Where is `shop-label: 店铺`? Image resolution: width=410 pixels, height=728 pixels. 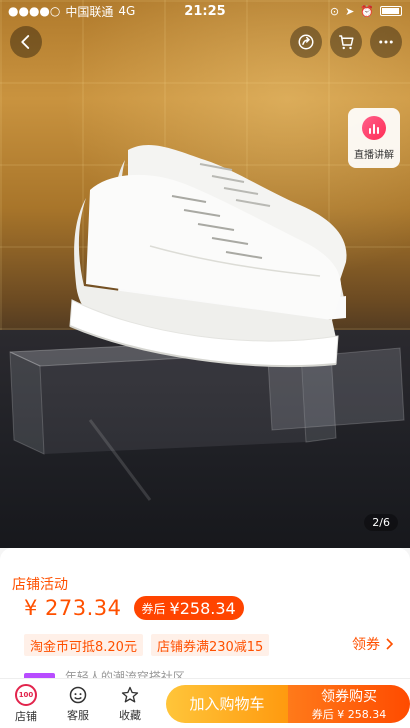 shop-label: 店铺 is located at coordinates (26, 716).